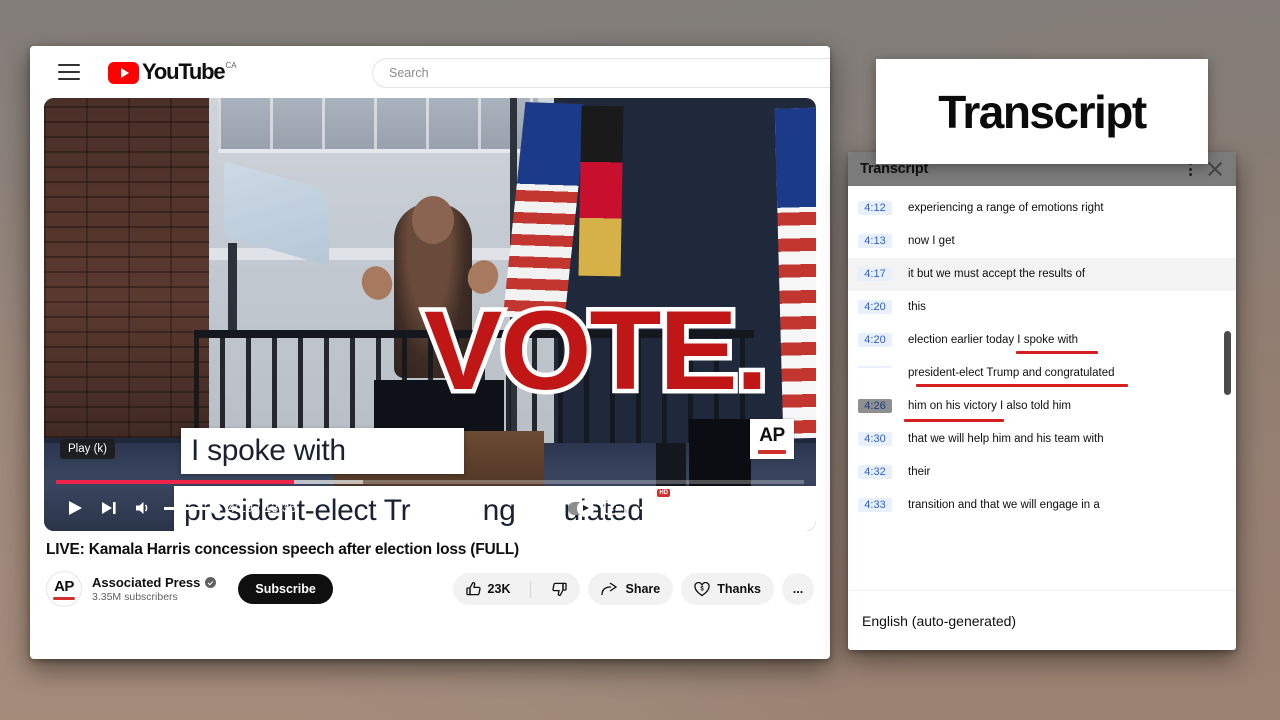 The image size is (1280, 720). I want to click on hamburger-menu-icon, so click(69, 72).